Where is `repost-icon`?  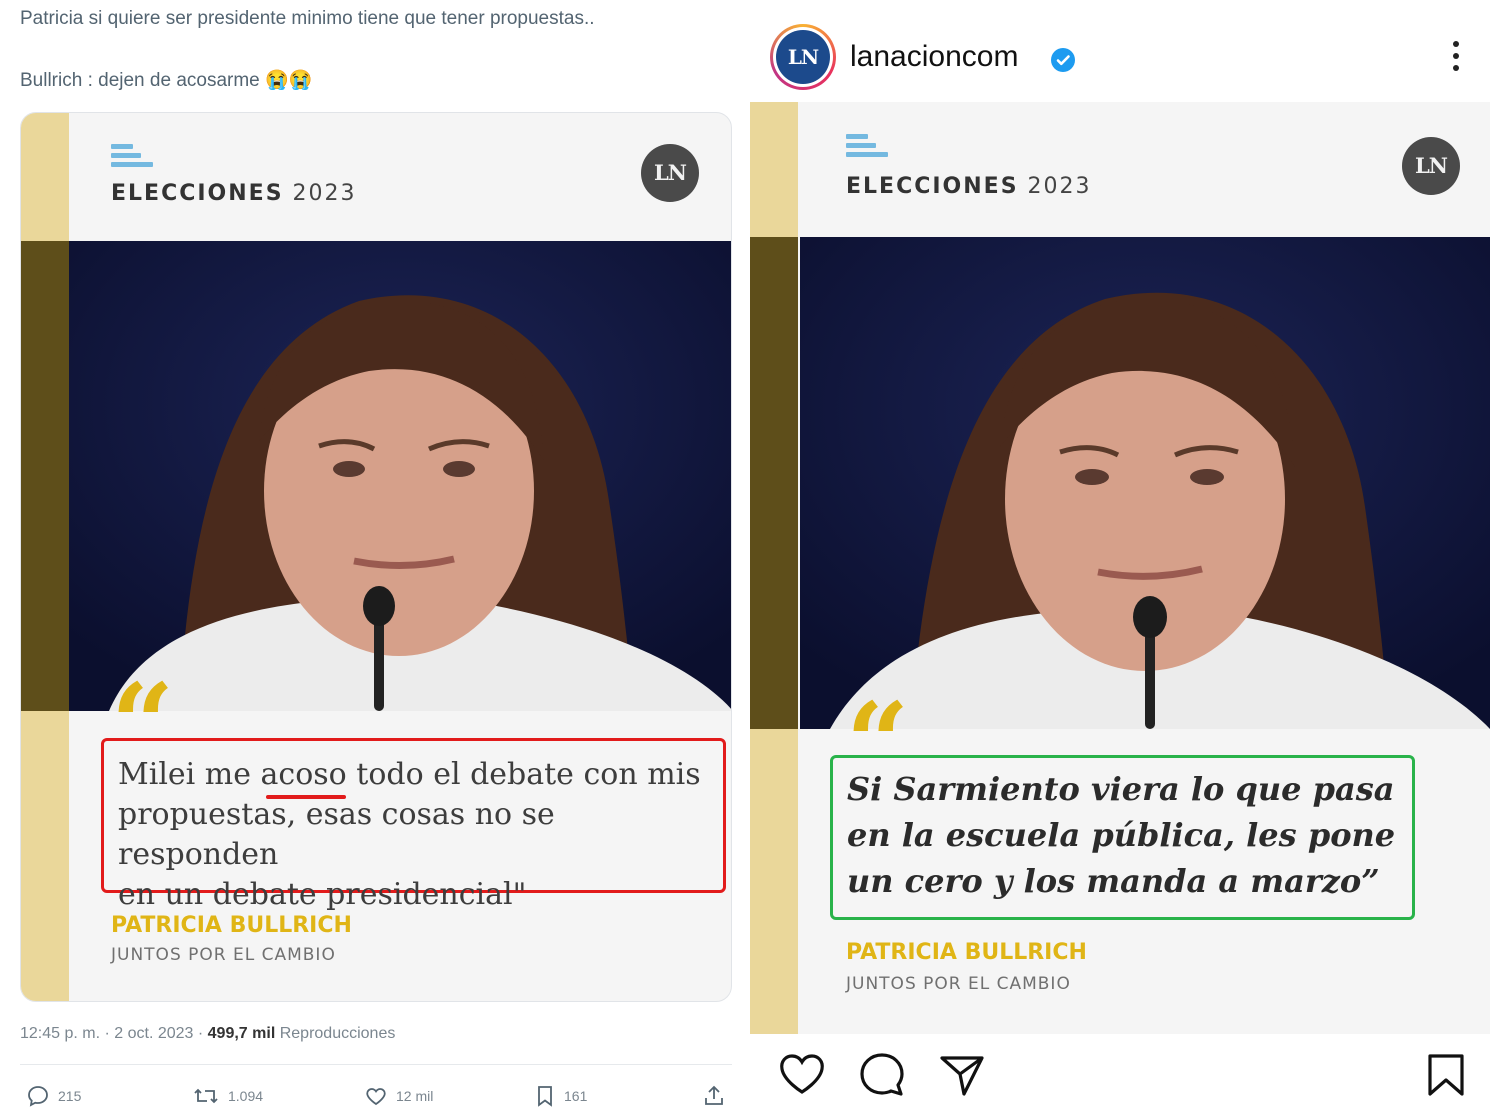 repost-icon is located at coordinates (206, 1096).